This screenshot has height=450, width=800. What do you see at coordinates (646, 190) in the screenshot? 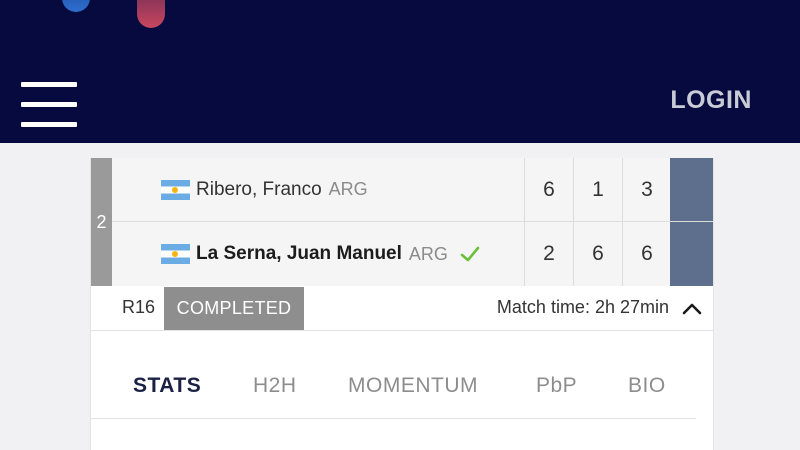
I see `set-score: 3` at bounding box center [646, 190].